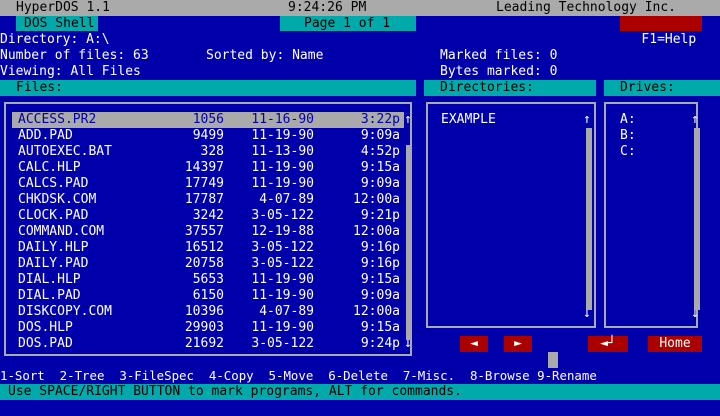 The width and height of the screenshot is (720, 416). What do you see at coordinates (587, 314) in the screenshot?
I see `directories-scroll-down-icon: ↓` at bounding box center [587, 314].